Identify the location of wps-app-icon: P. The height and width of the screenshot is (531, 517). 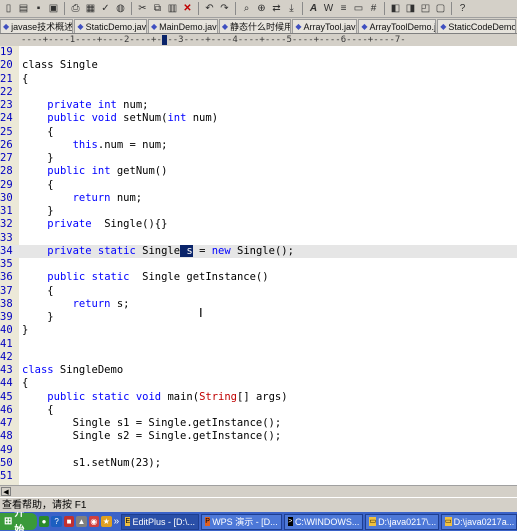
(208, 521).